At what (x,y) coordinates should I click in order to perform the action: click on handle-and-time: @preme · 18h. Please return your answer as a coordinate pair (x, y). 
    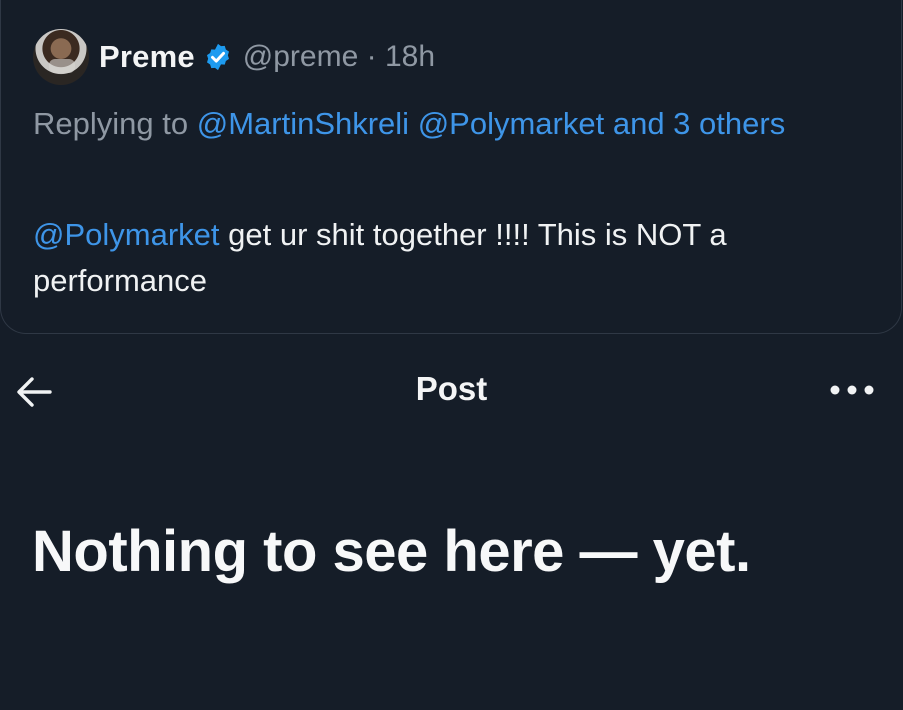
    Looking at the image, I should click on (339, 57).